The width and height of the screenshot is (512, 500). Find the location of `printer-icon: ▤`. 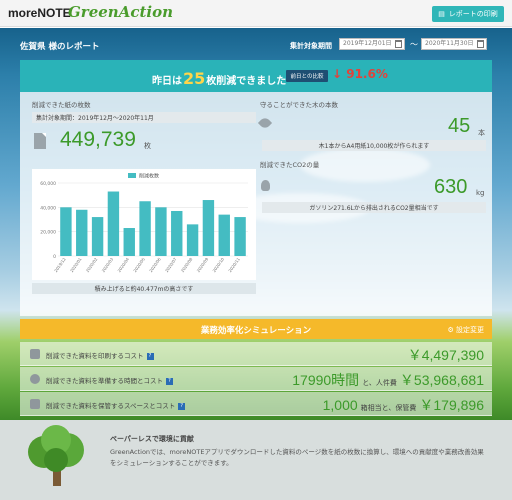

printer-icon: ▤ is located at coordinates (441, 14).